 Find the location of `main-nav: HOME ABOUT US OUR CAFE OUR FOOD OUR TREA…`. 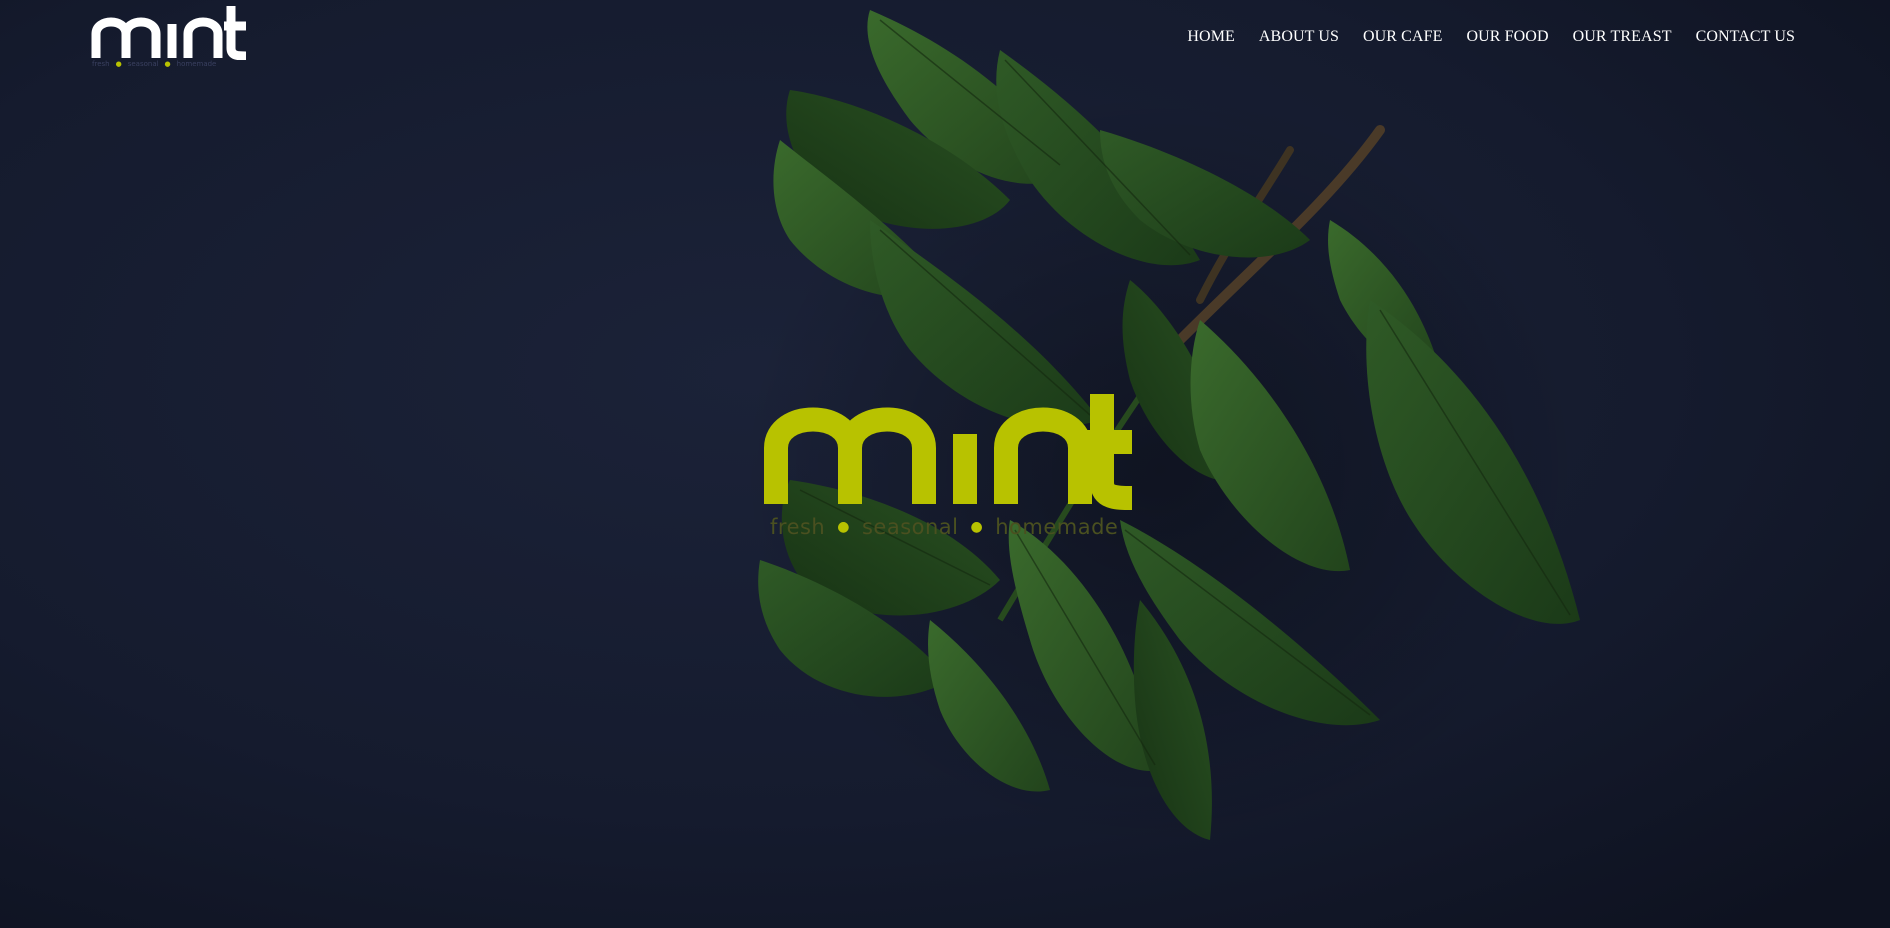

main-nav: HOME ABOUT US OUR CAFE OUR FOOD OUR TREA… is located at coordinates (1479, 37).